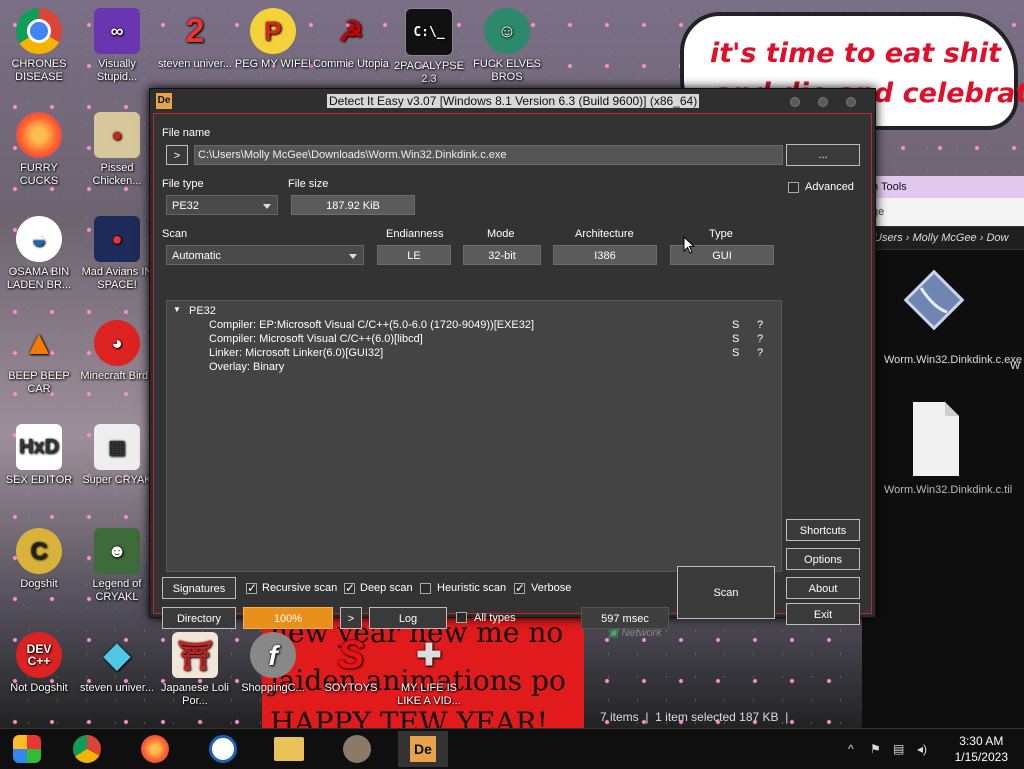 The image size is (1024, 769). What do you see at coordinates (474, 354) in the screenshot?
I see `result-row: Linker: Microsoft Linker(6.0)[GUI32] S?` at bounding box center [474, 354].